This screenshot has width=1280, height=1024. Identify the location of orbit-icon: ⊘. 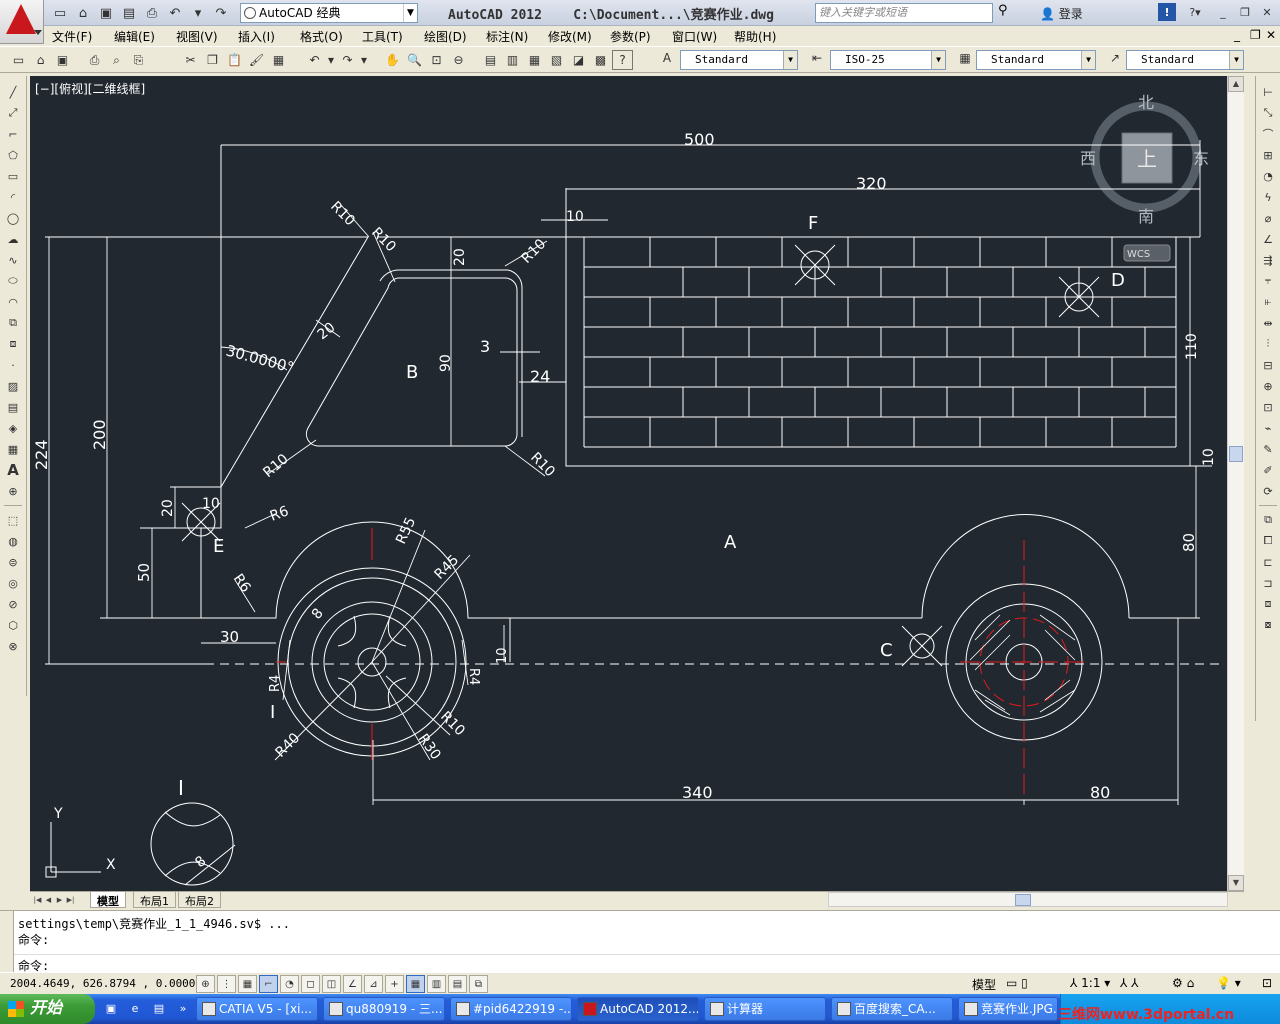
(13, 604).